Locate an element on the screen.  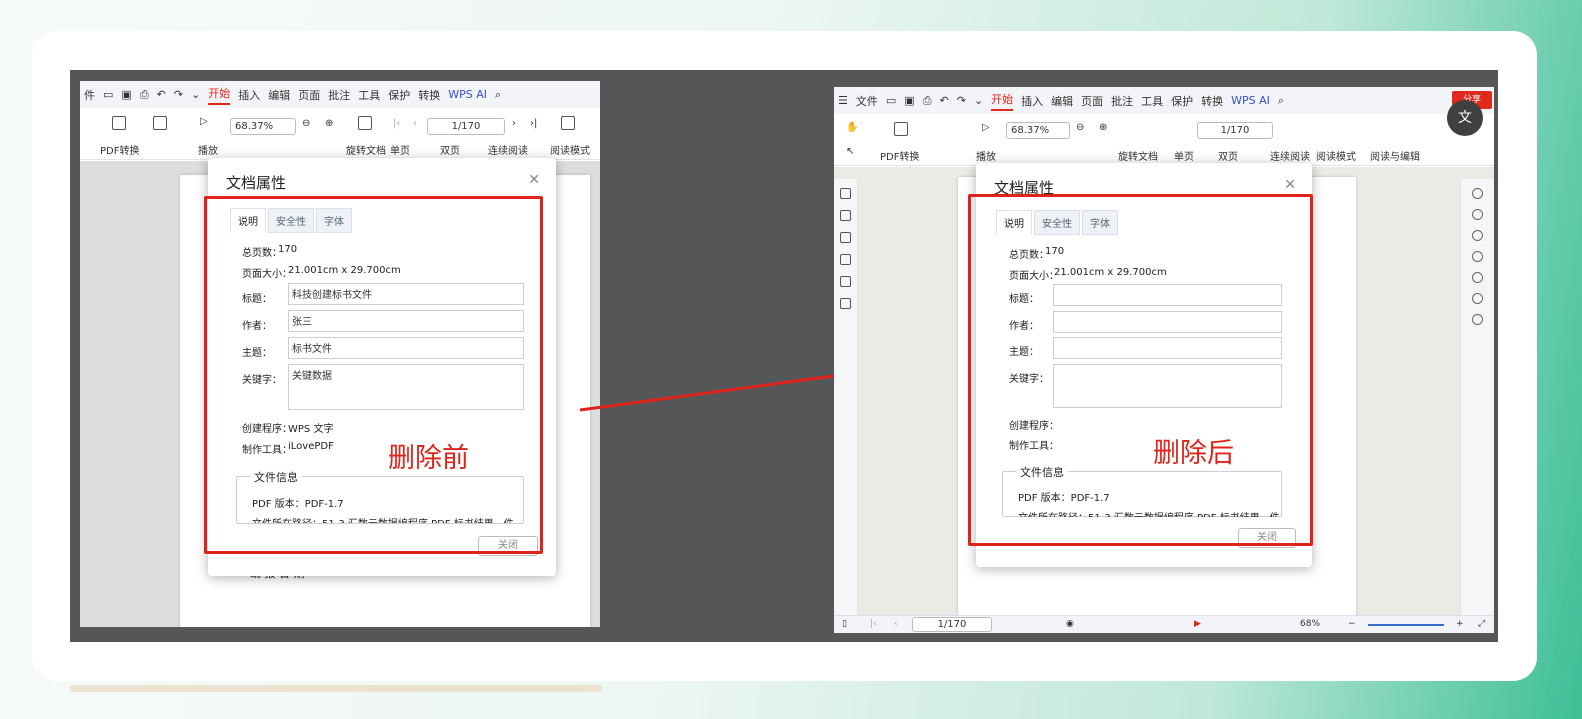
save-icon: ▣ is located at coordinates (909, 100).